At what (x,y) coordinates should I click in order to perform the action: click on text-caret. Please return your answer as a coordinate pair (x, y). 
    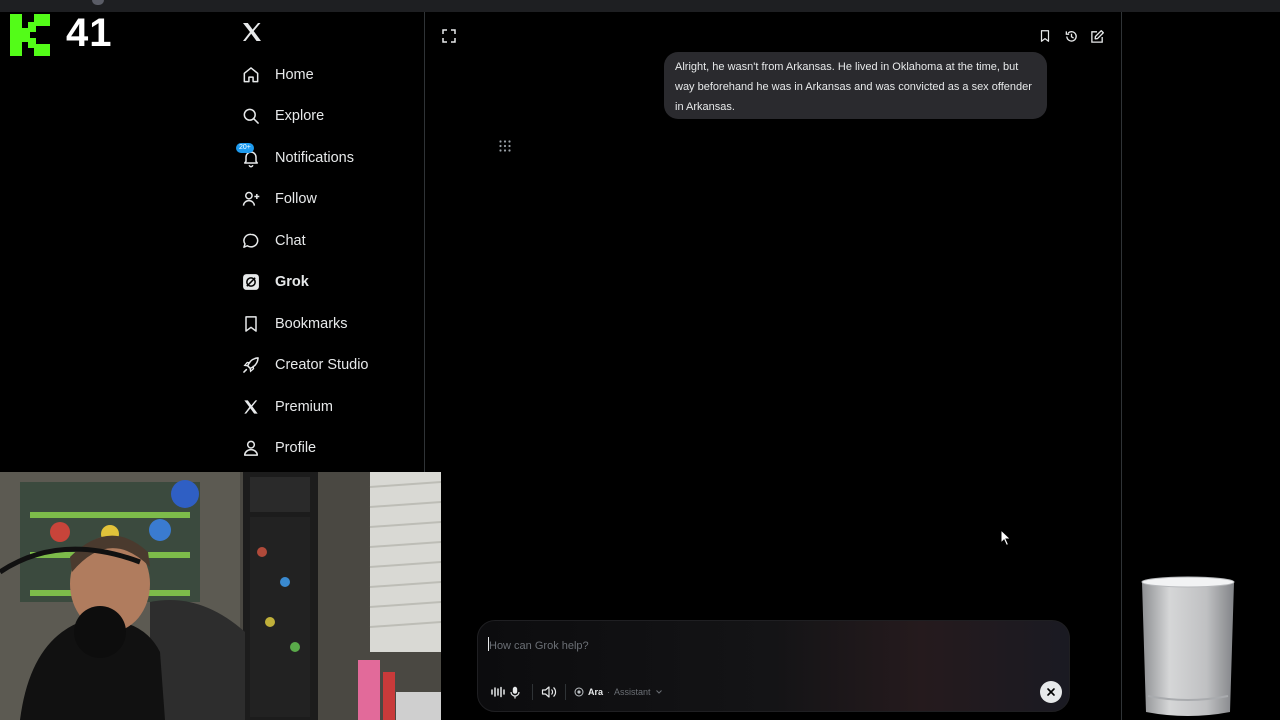
    Looking at the image, I should click on (488, 644).